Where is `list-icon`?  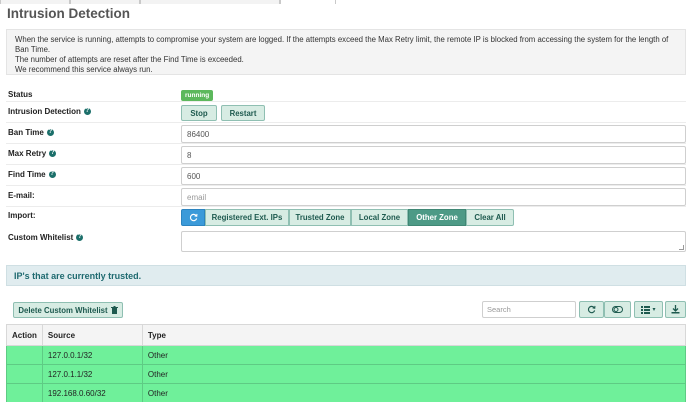
list-icon is located at coordinates (646, 309).